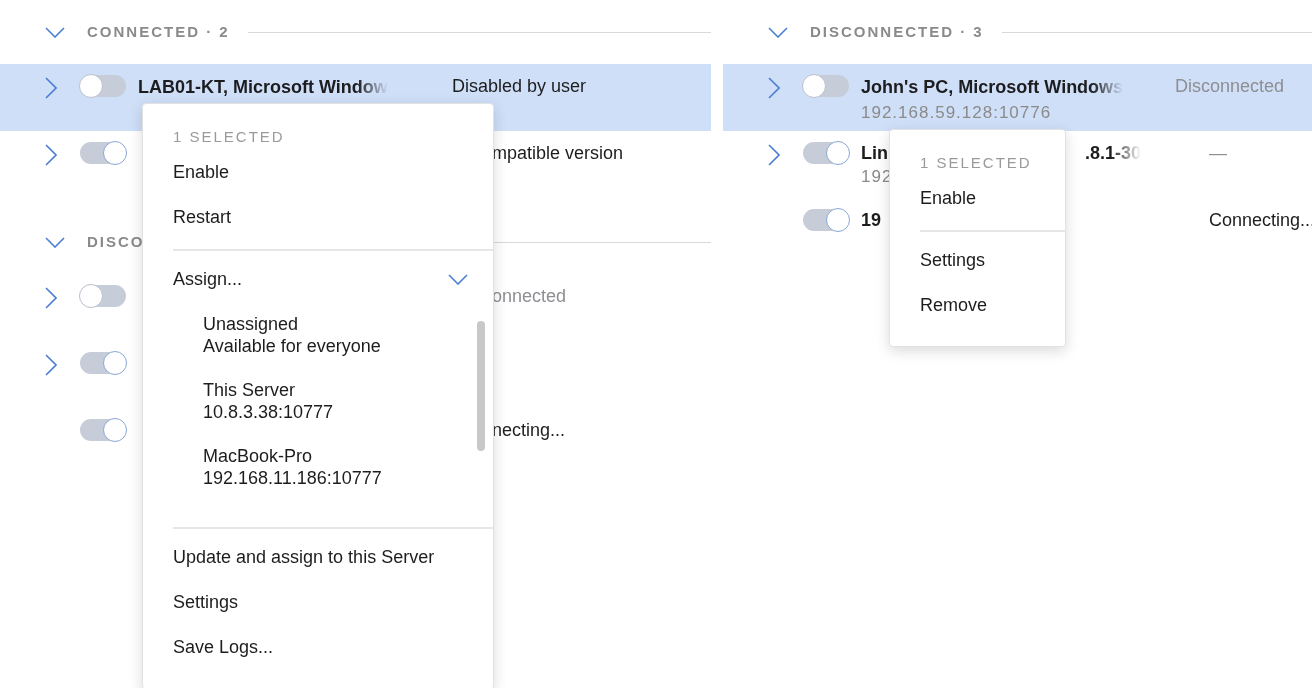 The width and height of the screenshot is (1312, 688). I want to click on device-name: LAB01-KT, Microsoft Window, so click(263, 87).